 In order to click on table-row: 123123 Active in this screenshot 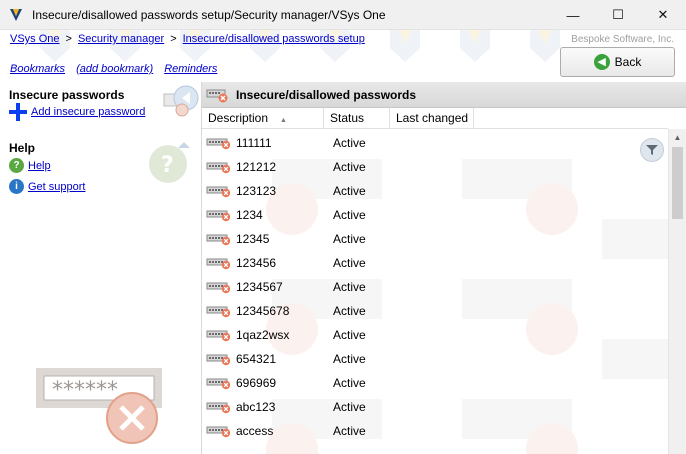, I will do `click(435, 191)`.